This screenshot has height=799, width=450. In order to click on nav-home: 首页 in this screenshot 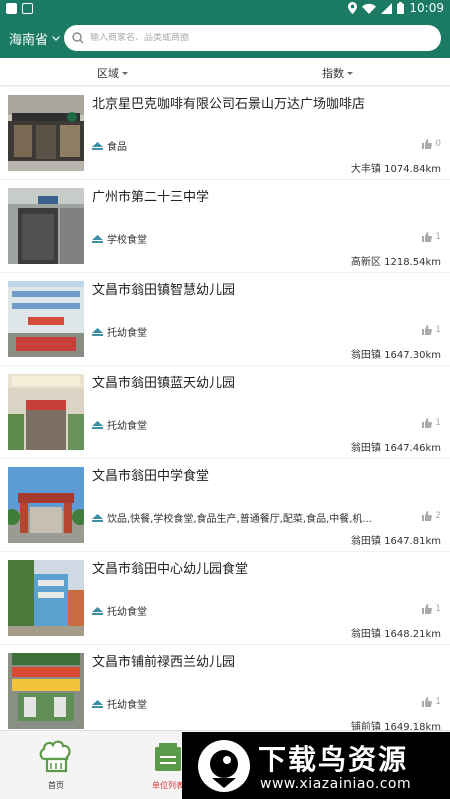, I will do `click(56, 765)`.